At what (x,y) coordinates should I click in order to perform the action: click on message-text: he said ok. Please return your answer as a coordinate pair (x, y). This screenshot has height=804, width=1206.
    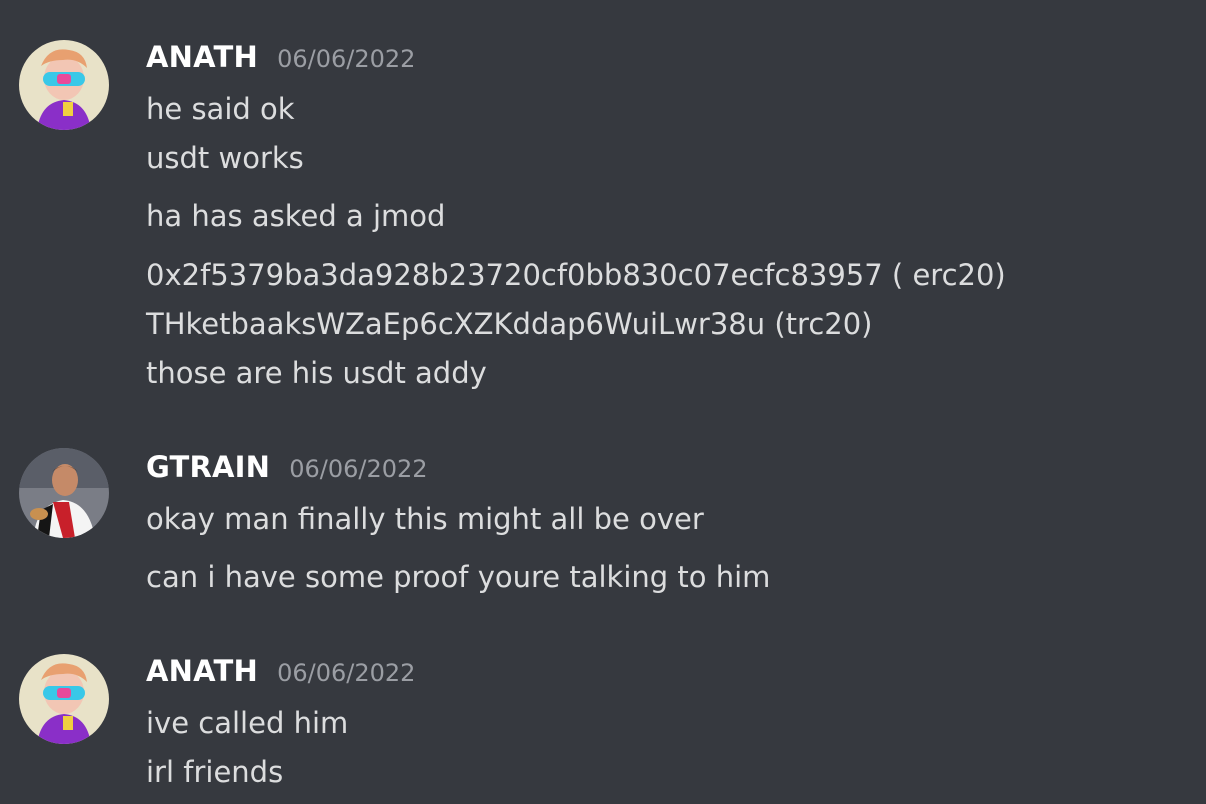
    Looking at the image, I should click on (220, 109).